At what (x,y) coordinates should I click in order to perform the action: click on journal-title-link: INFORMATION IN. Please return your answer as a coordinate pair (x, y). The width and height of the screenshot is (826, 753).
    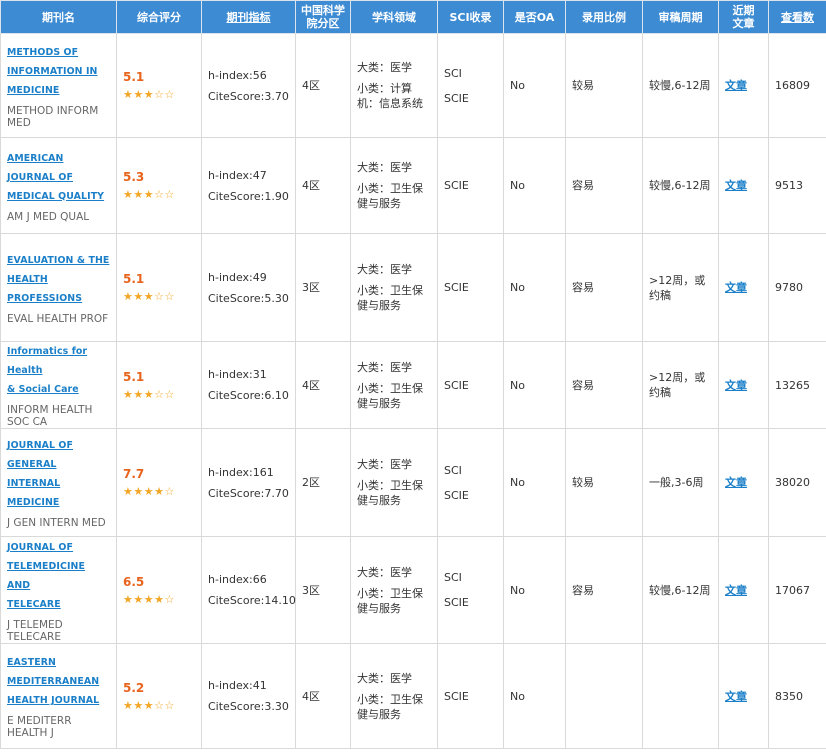
    Looking at the image, I should click on (58, 71).